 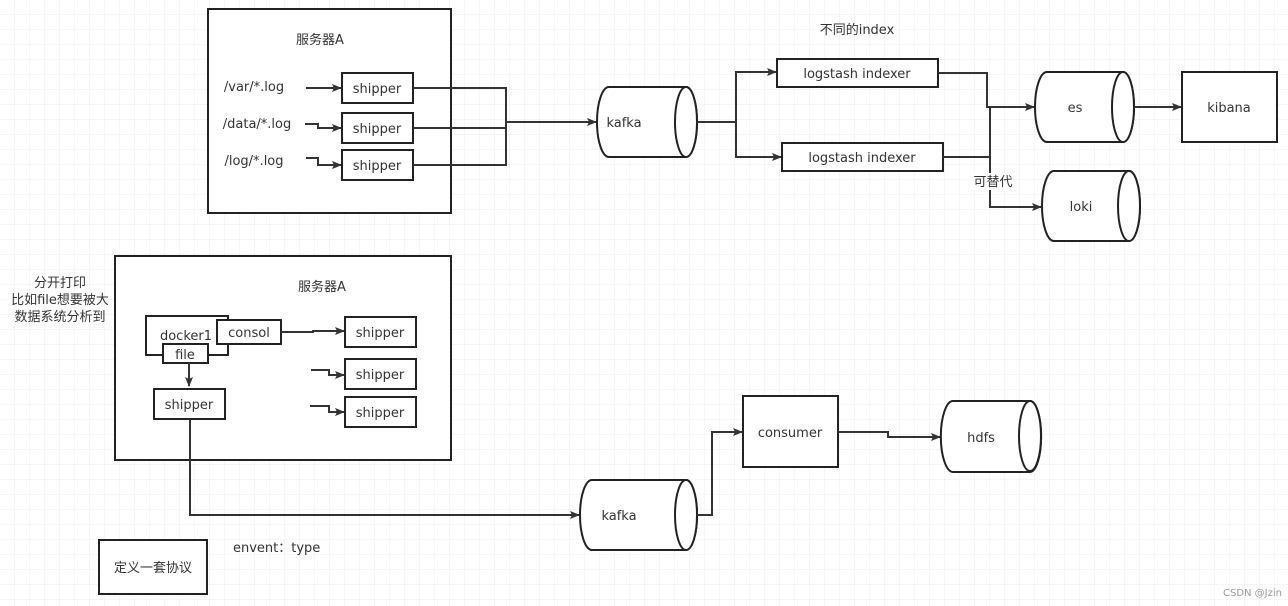 I want to click on file-node: file, so click(x=185, y=353).